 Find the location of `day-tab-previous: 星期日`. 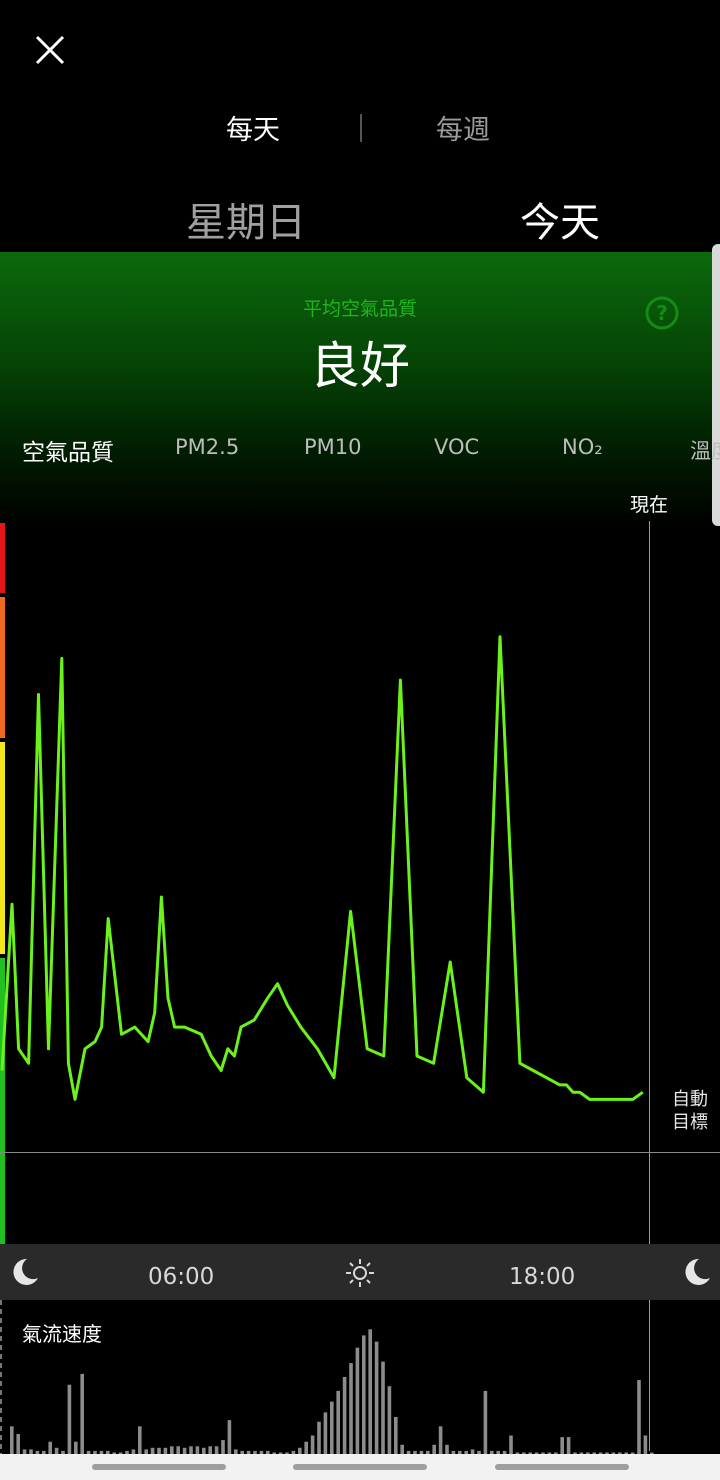

day-tab-previous: 星期日 is located at coordinates (246, 219).